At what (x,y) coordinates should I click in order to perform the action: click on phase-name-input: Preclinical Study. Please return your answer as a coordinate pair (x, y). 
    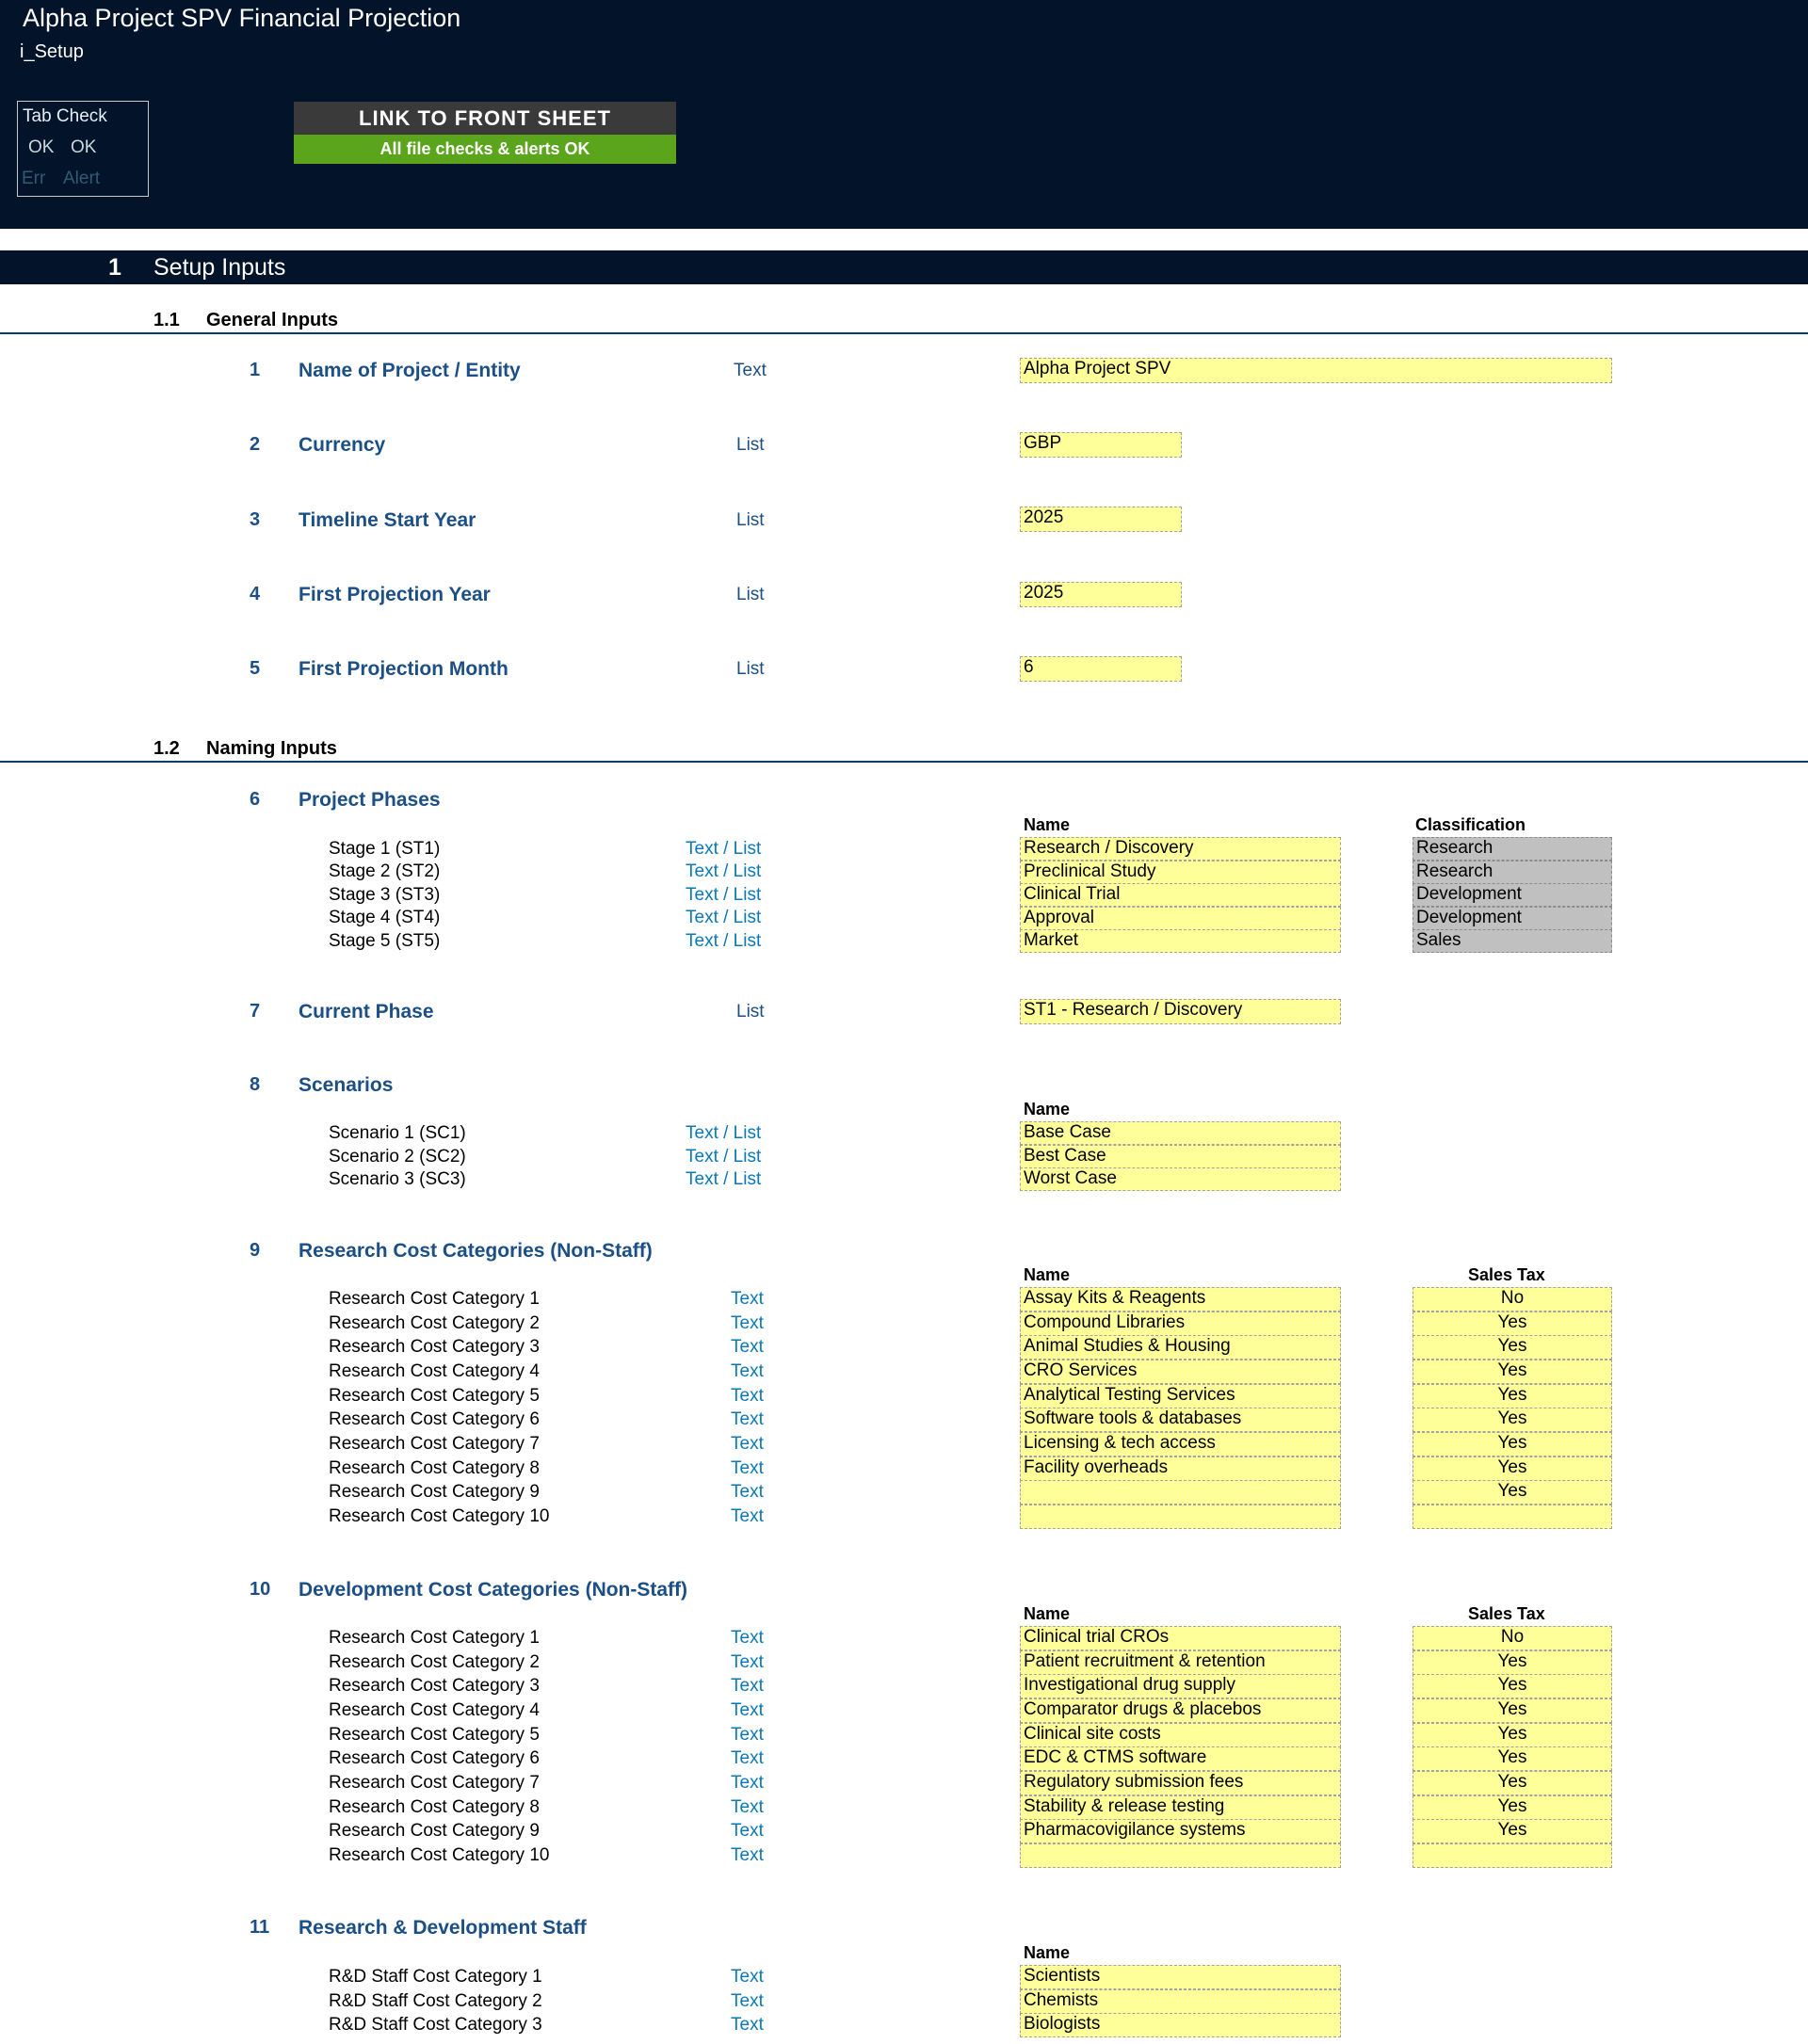
    Looking at the image, I should click on (1181, 872).